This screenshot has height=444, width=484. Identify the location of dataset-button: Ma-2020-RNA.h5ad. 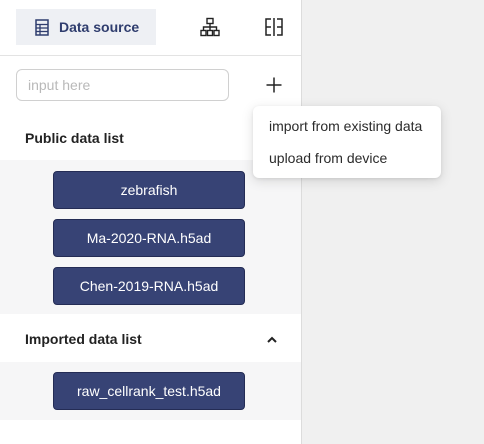
(149, 238).